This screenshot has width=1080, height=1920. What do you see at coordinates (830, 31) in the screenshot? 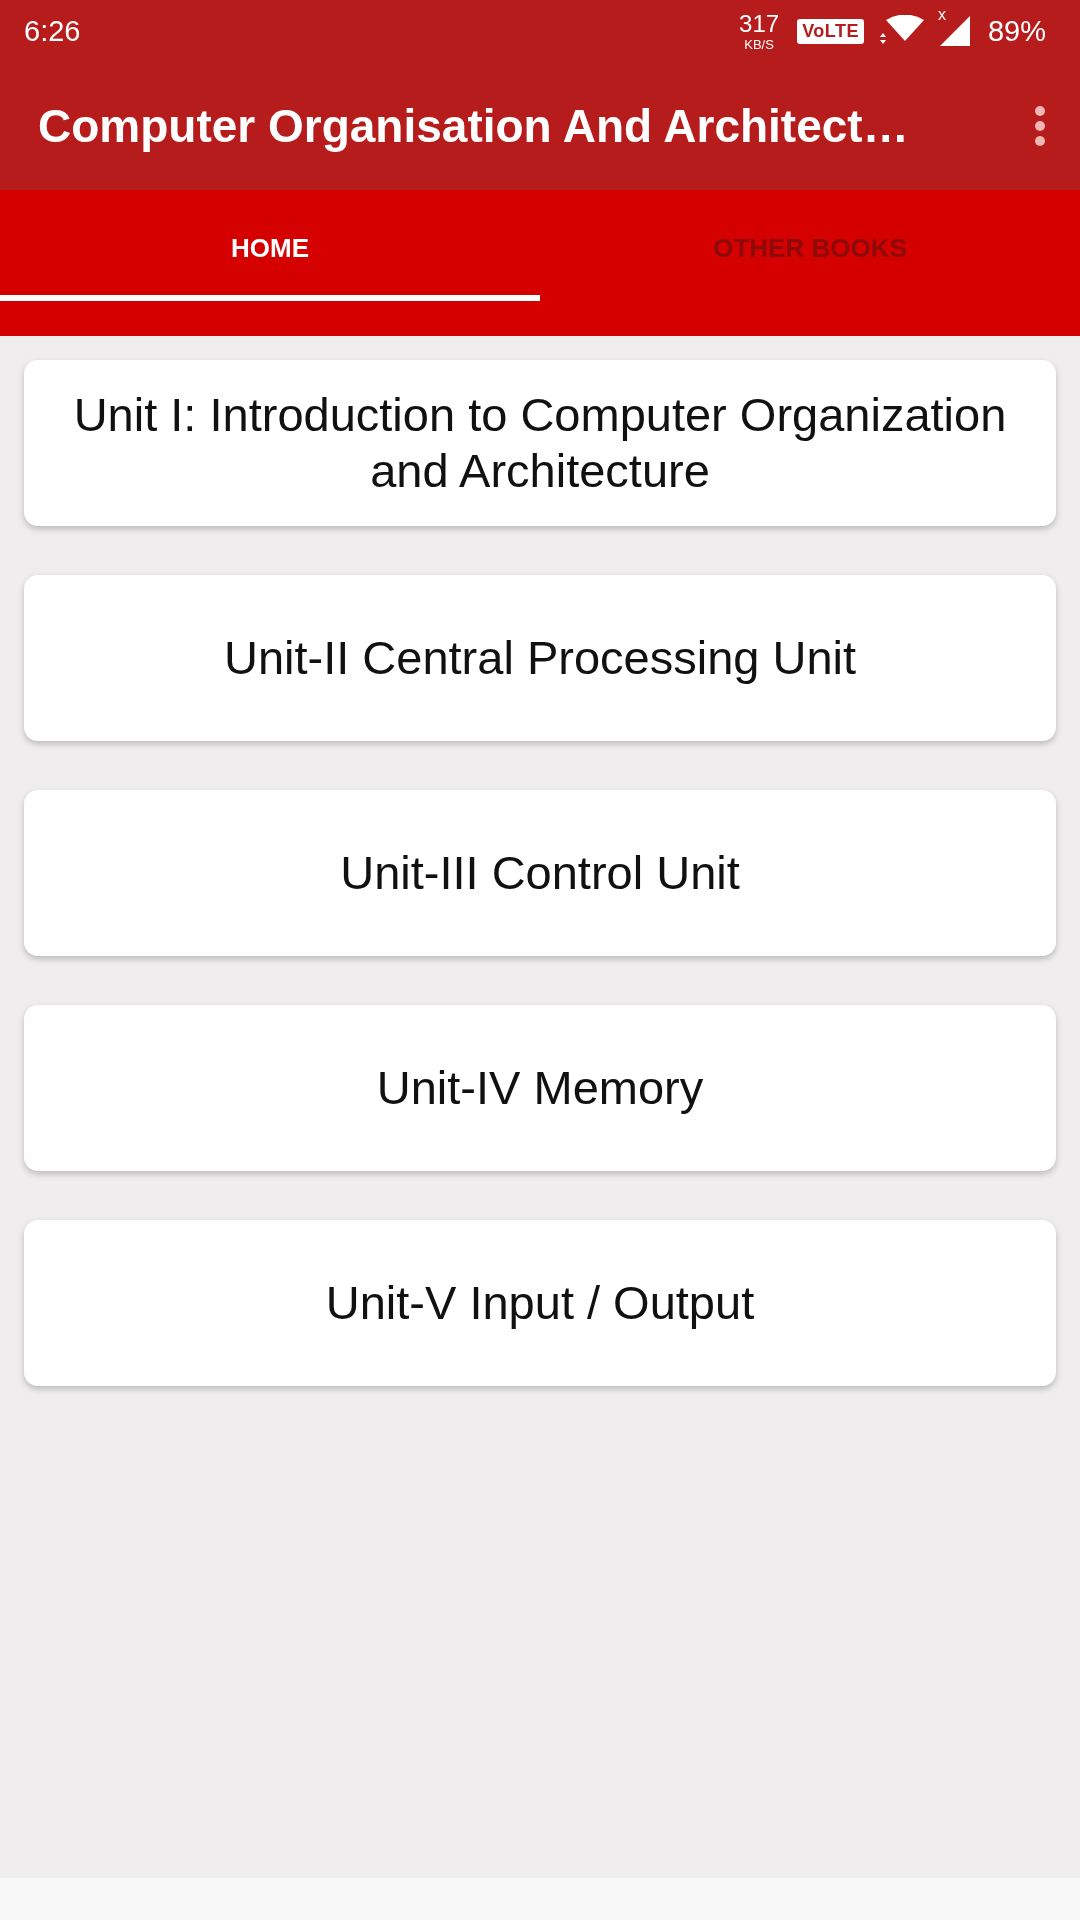
I see `volte-badge: VoLTE` at bounding box center [830, 31].